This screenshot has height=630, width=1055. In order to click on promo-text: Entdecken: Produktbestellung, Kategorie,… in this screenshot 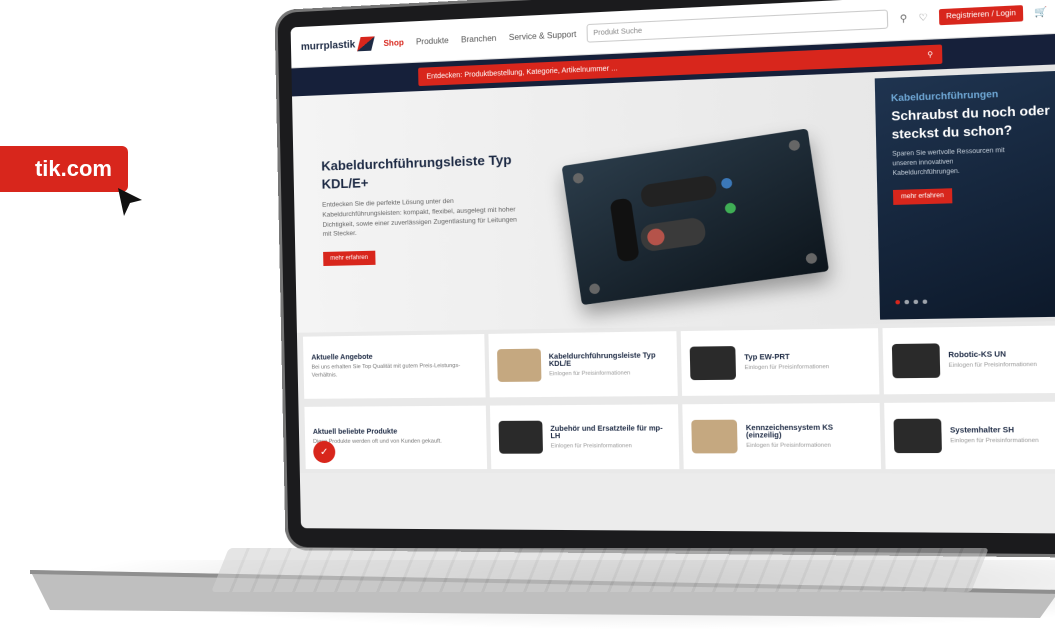, I will do `click(521, 72)`.